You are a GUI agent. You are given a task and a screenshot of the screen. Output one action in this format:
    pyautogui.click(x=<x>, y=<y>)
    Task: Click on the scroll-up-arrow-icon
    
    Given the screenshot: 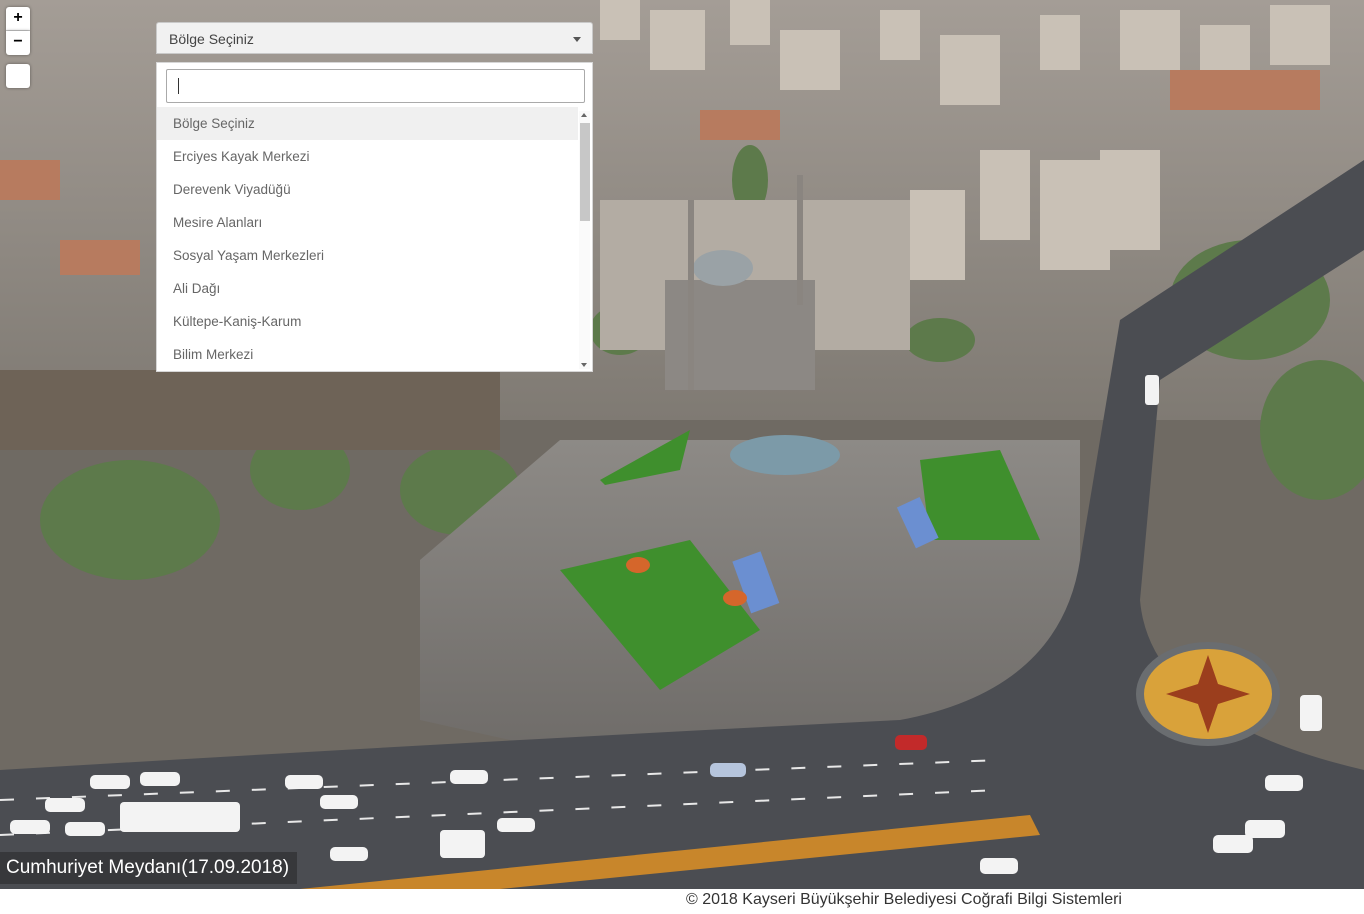 What is the action you would take?
    pyautogui.click(x=584, y=115)
    